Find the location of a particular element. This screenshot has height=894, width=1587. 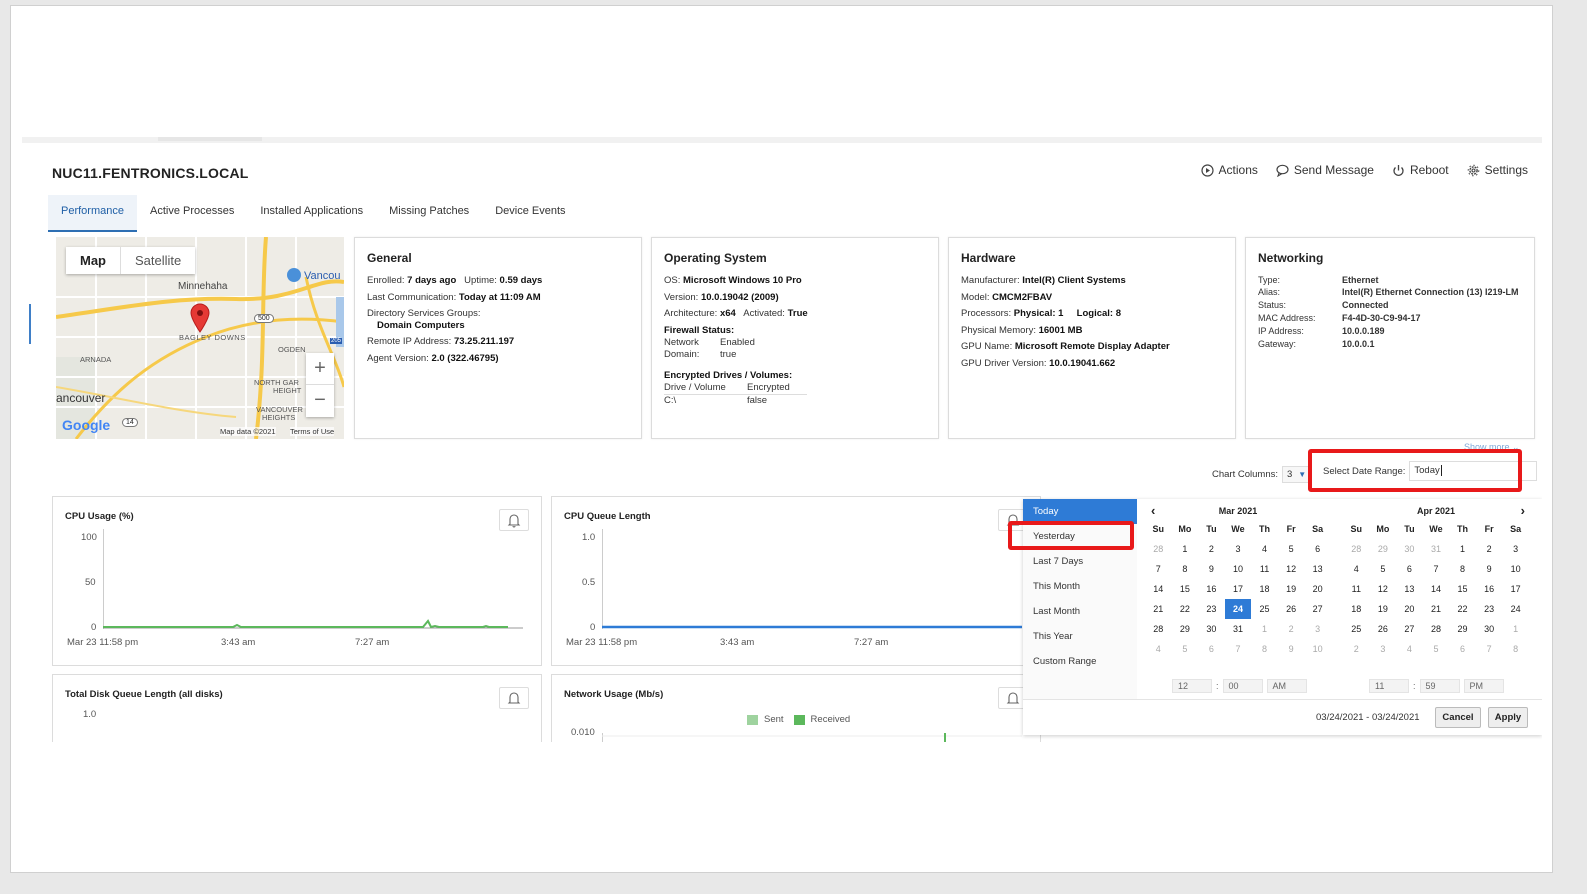

calendar-day: 16 is located at coordinates (1211, 589).